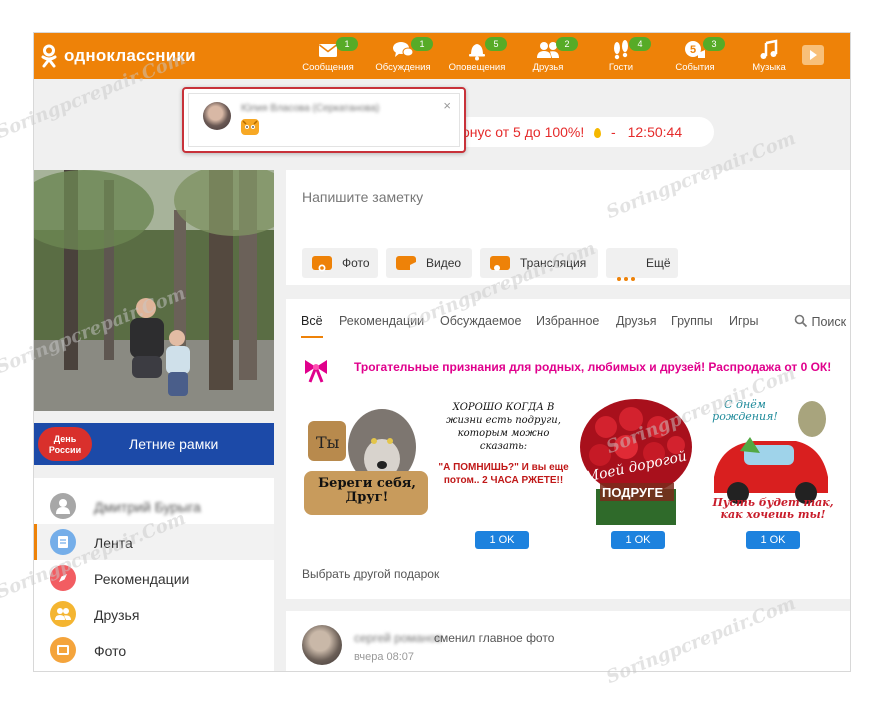 The width and height of the screenshot is (883, 705). What do you see at coordinates (362, 197) in the screenshot?
I see `note-input: Напишите заметку` at bounding box center [362, 197].